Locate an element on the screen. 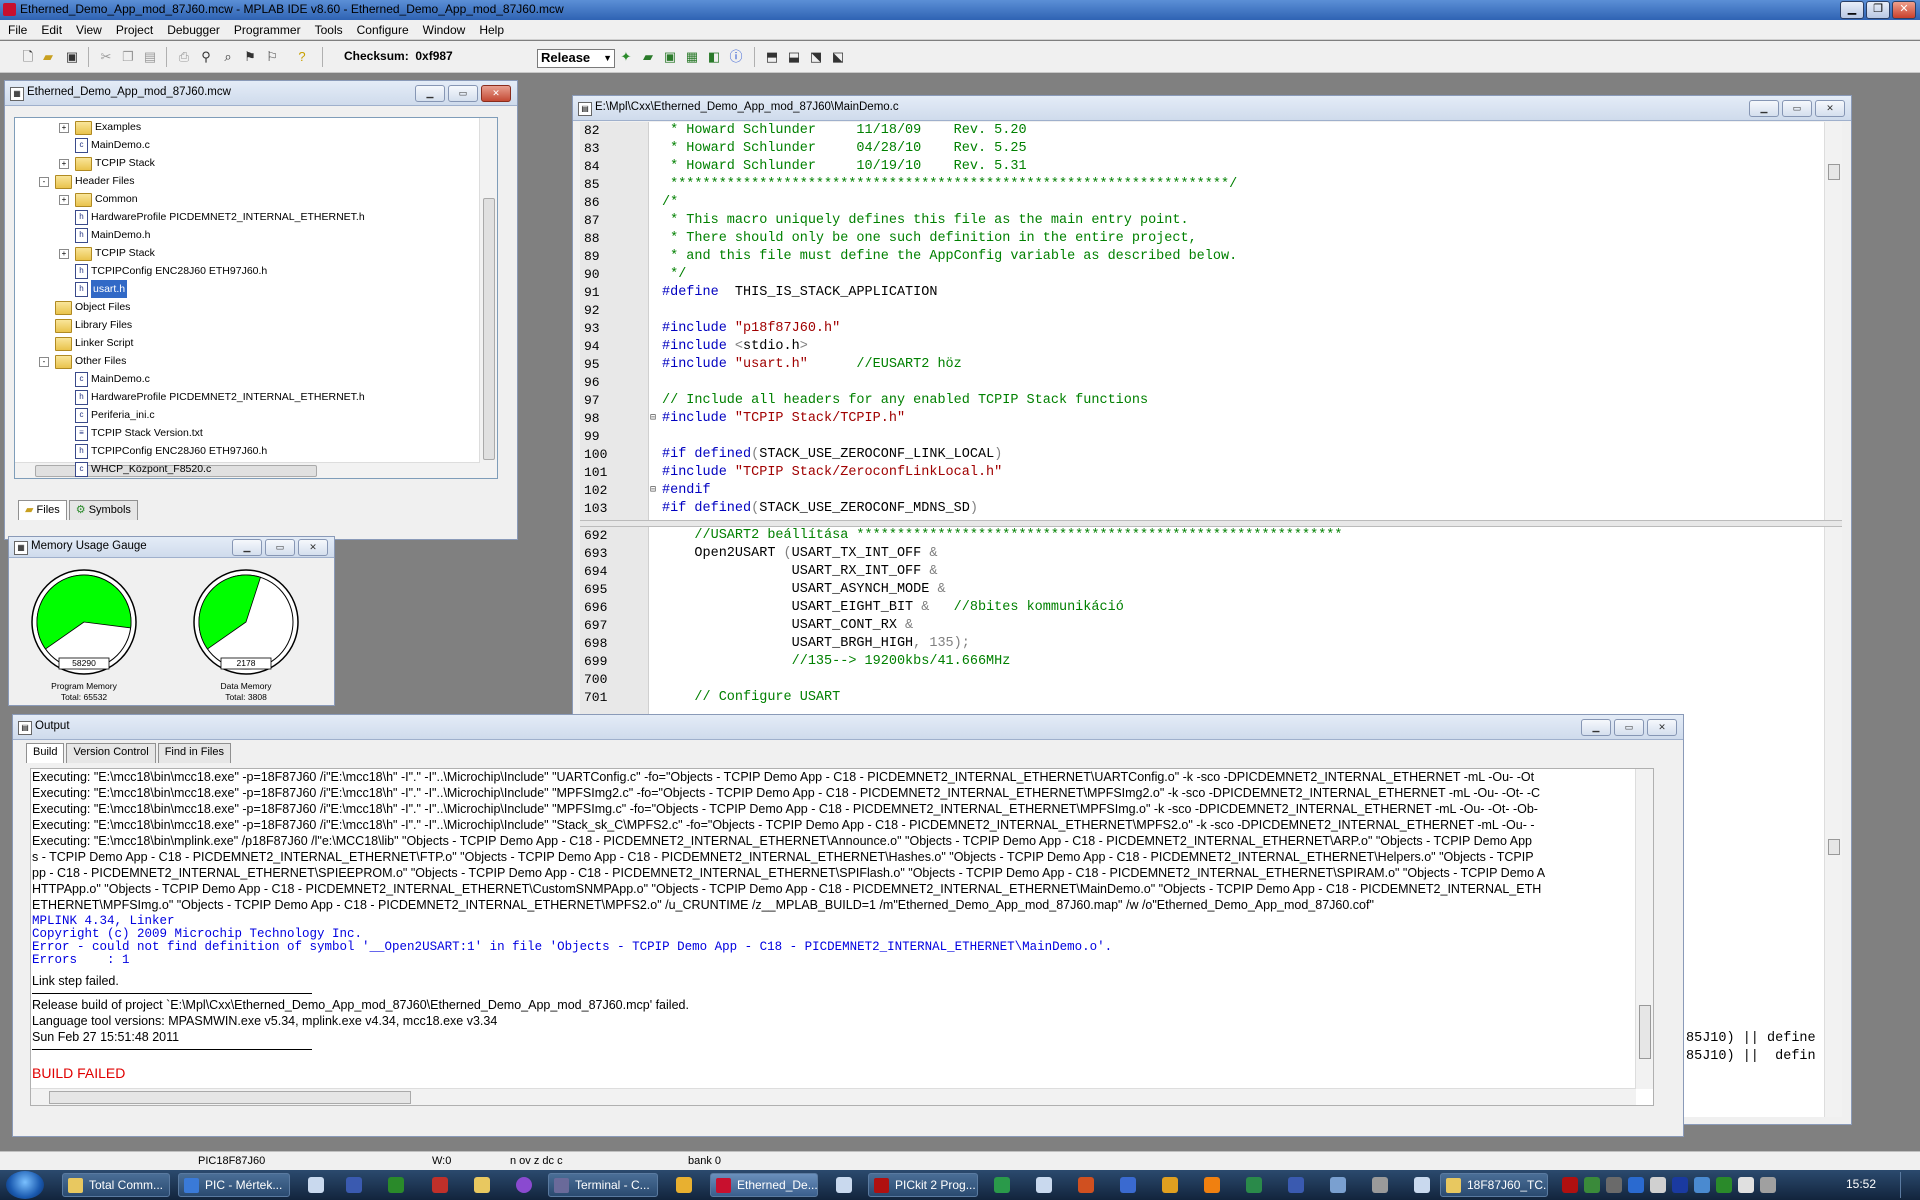 Image resolution: width=1920 pixels, height=1200 pixels. code-line: 697 USART_CONT_RX & is located at coordinates (1200, 626).